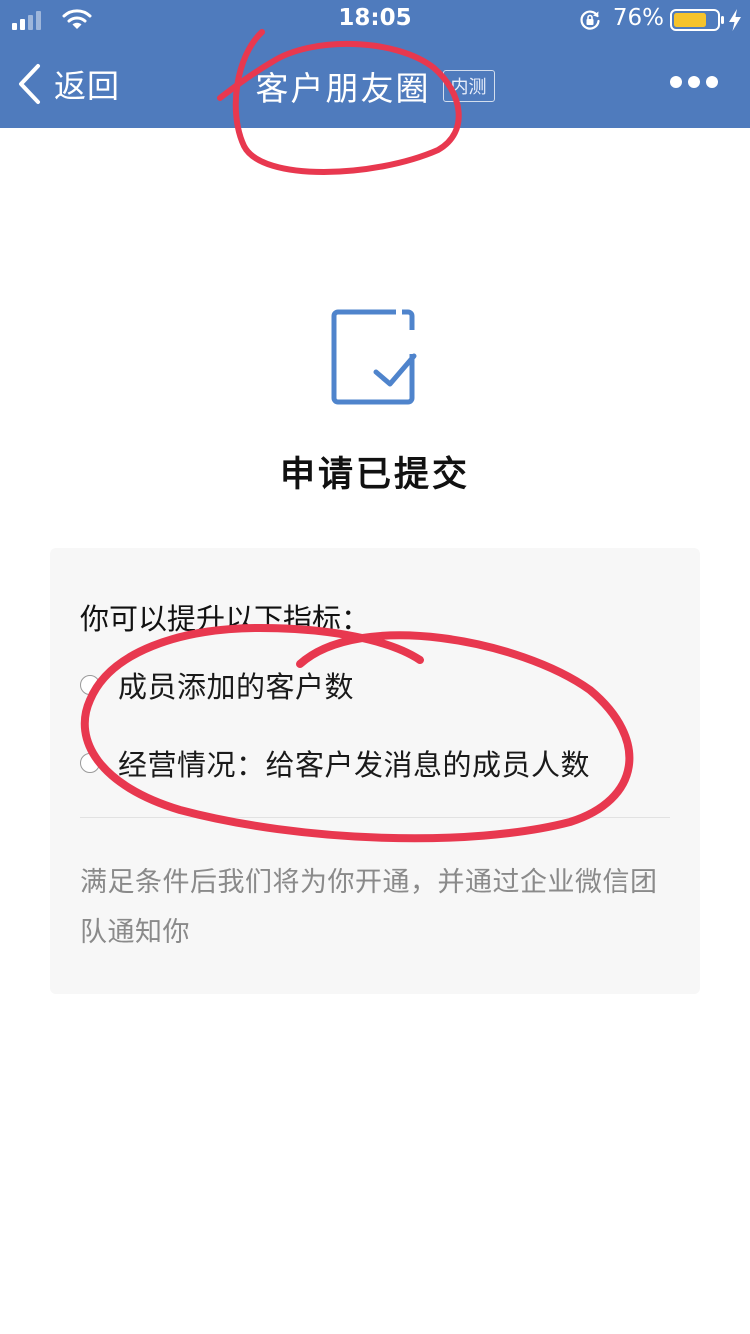 The width and height of the screenshot is (750, 1334). What do you see at coordinates (638, 18) in the screenshot?
I see `battery-percent: 76%` at bounding box center [638, 18].